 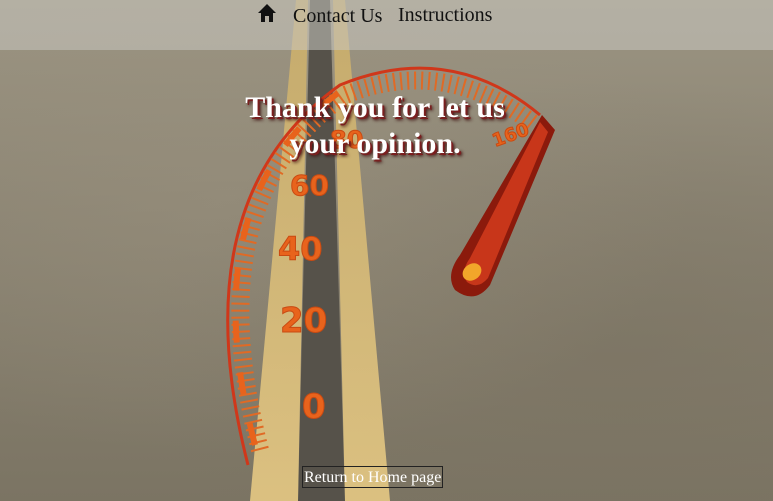 I want to click on message-line-2: your opinion., so click(x=375, y=143).